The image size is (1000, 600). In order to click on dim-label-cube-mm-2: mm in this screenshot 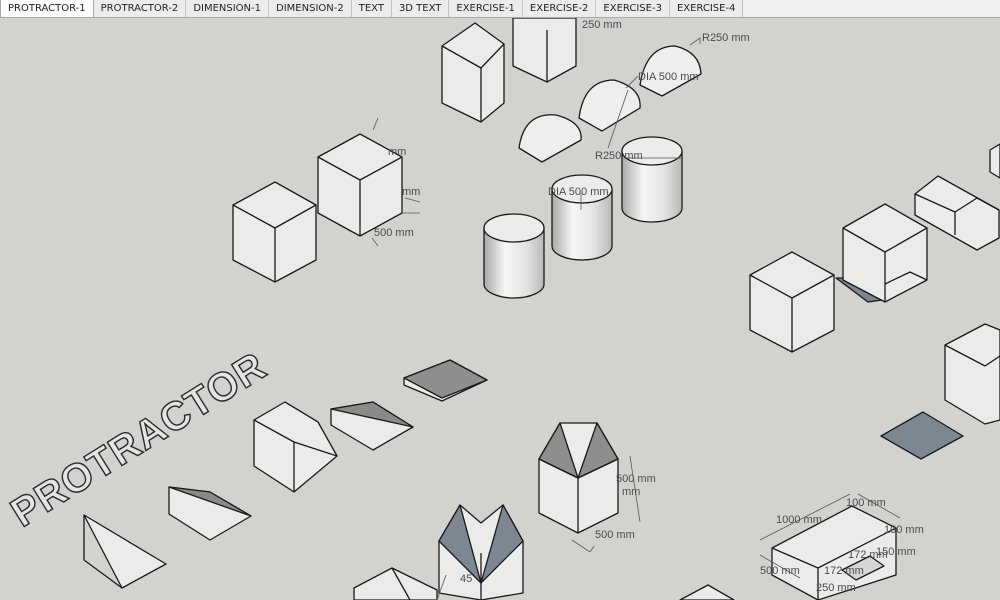, I will do `click(411, 192)`.